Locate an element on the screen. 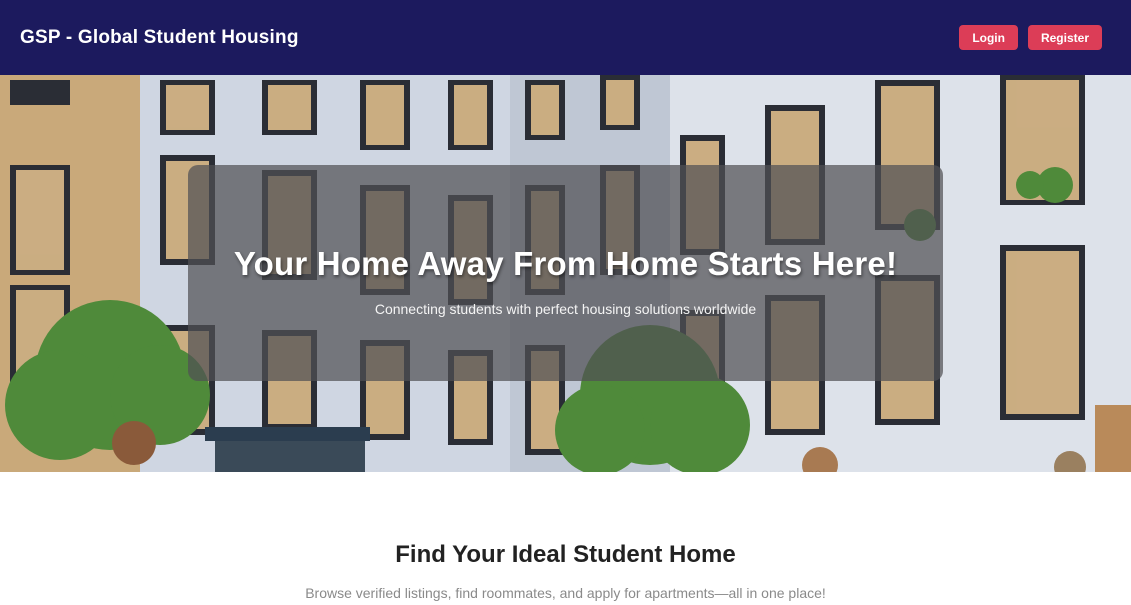 Image resolution: width=1131 pixels, height=605 pixels. login-button: Login is located at coordinates (988, 37).